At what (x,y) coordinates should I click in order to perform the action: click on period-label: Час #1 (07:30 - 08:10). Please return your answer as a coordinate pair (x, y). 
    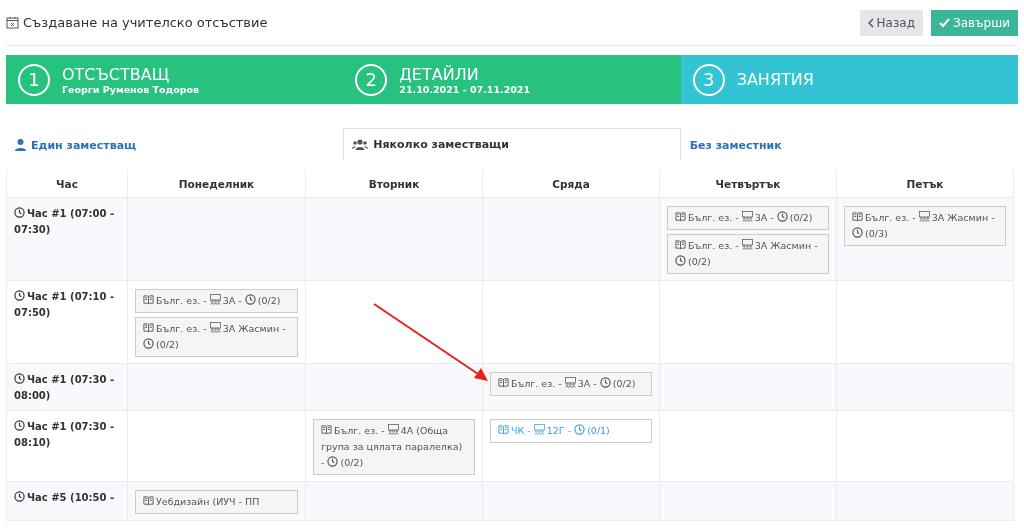
    Looking at the image, I should click on (65, 434).